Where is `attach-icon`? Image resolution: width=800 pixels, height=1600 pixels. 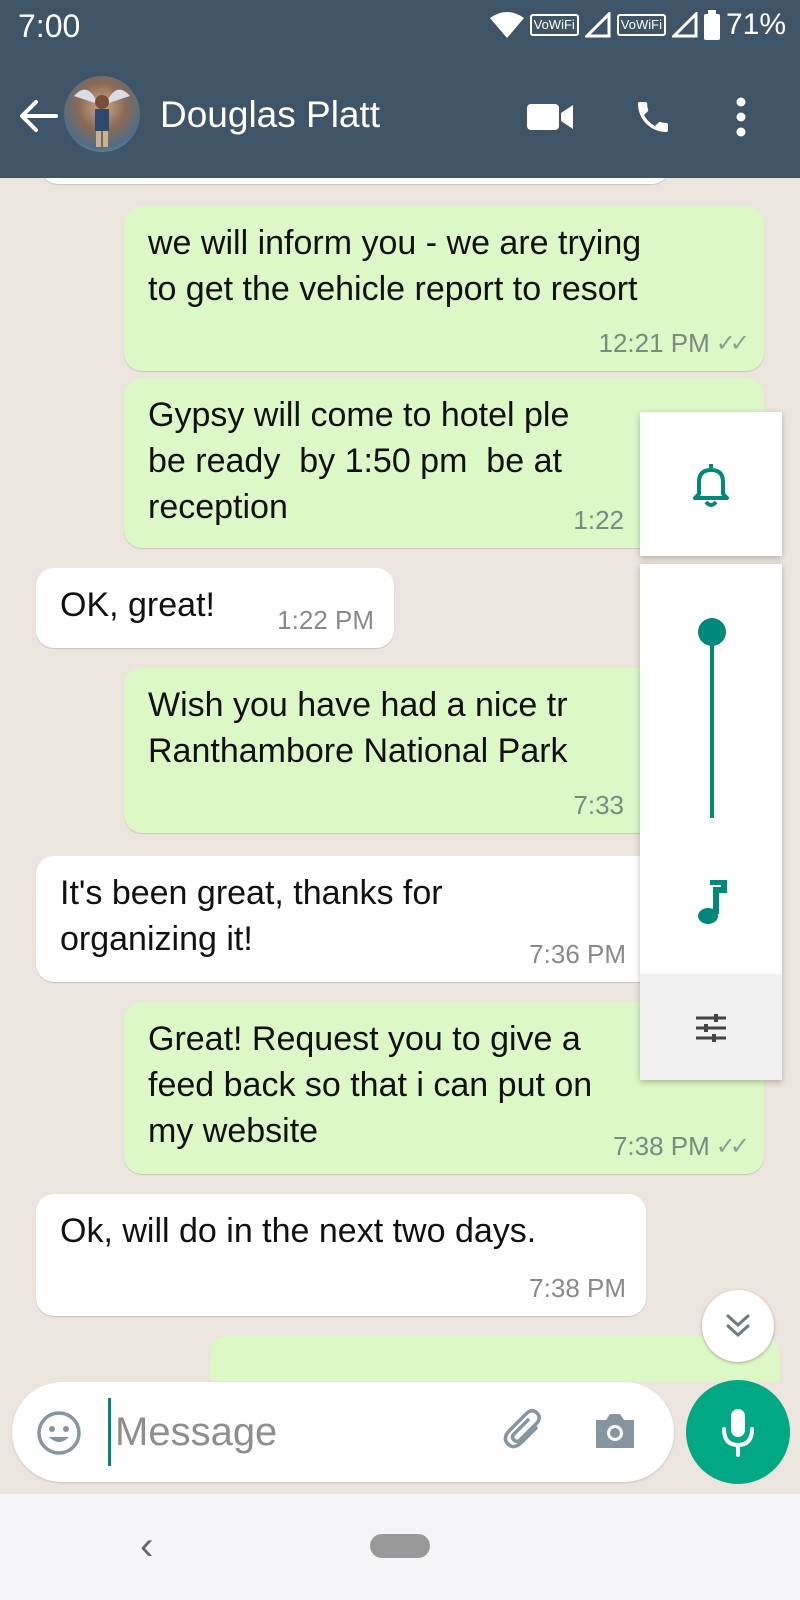 attach-icon is located at coordinates (525, 1431).